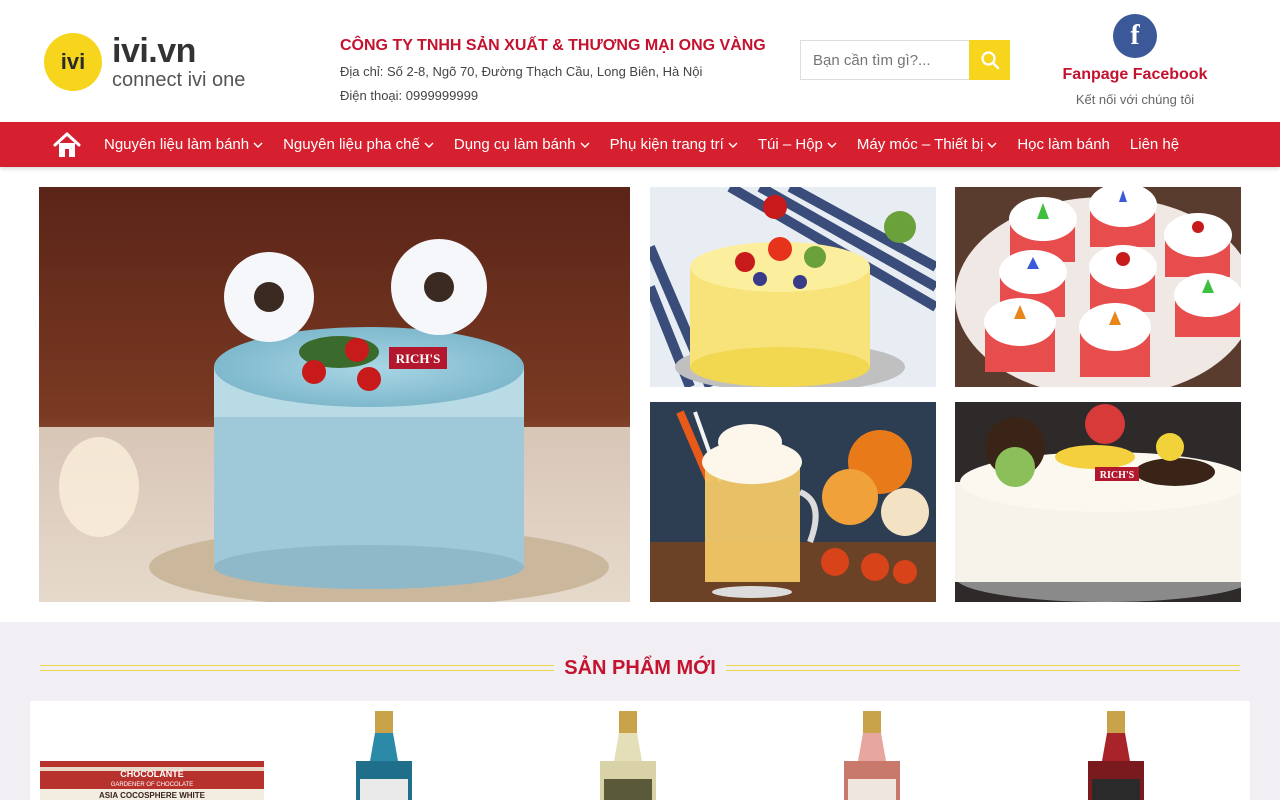 This screenshot has width=1280, height=800. What do you see at coordinates (297, 668) in the screenshot?
I see `heading-divider-left` at bounding box center [297, 668].